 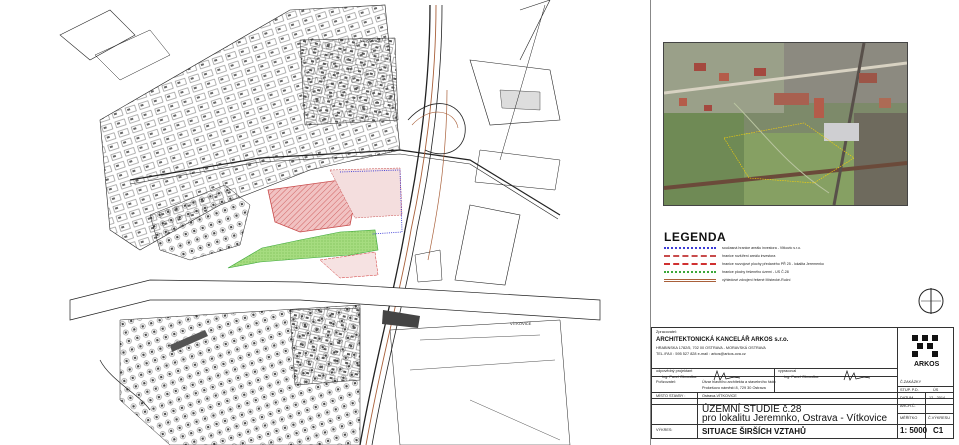 I want to click on legend-item-label: hranice rozšíření areálu investora, so click(x=749, y=256).